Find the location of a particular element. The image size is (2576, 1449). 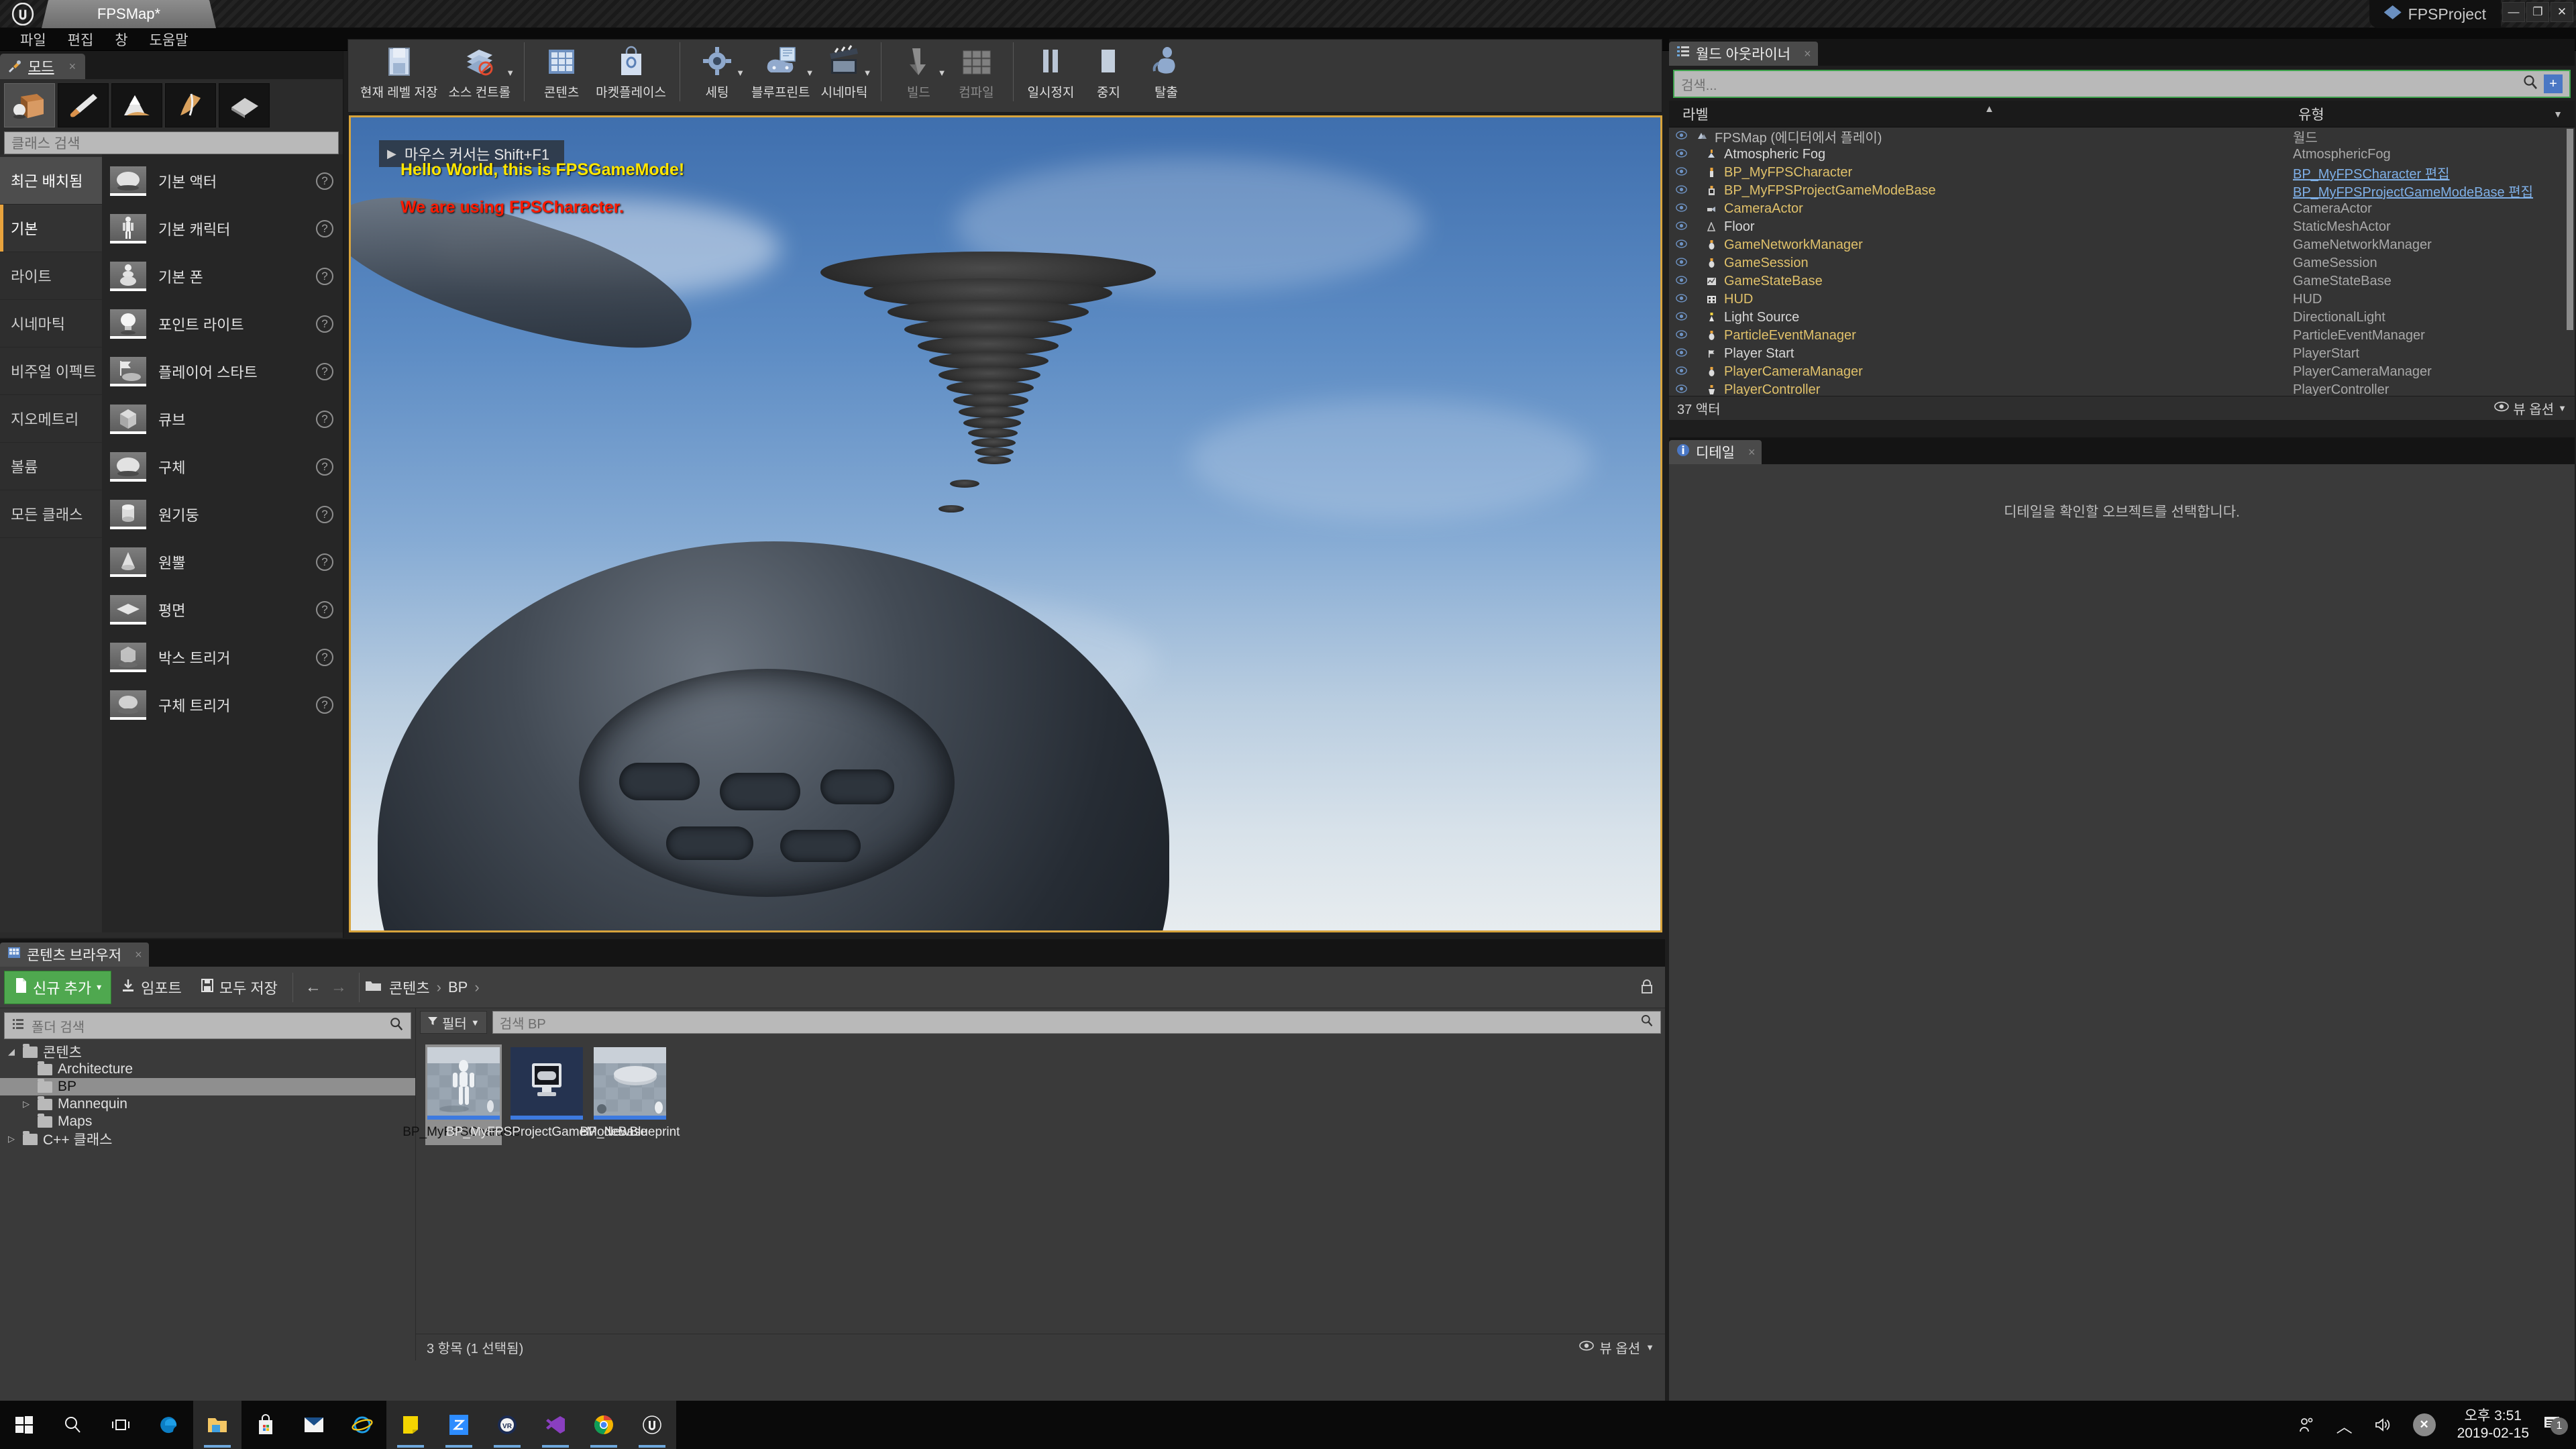

filter-button: 필터 ▼ is located at coordinates (453, 1022).